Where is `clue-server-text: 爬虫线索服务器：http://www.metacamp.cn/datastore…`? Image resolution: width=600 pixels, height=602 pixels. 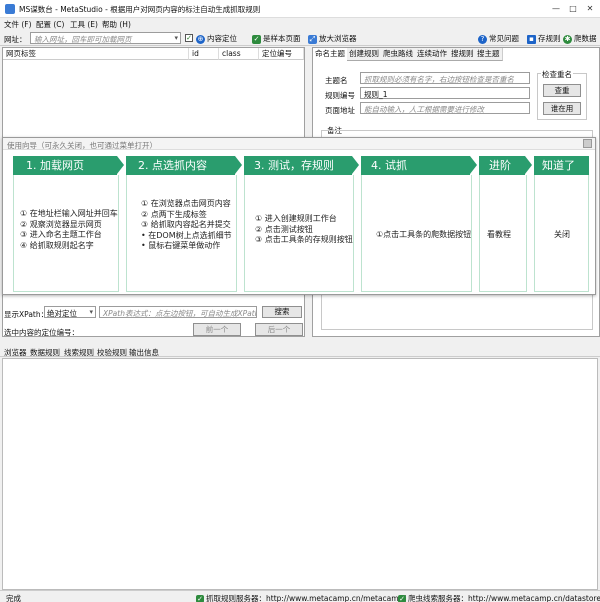 clue-server-text: 爬虫线索服务器：http://www.metacamp.cn/datastore… is located at coordinates (504, 598).